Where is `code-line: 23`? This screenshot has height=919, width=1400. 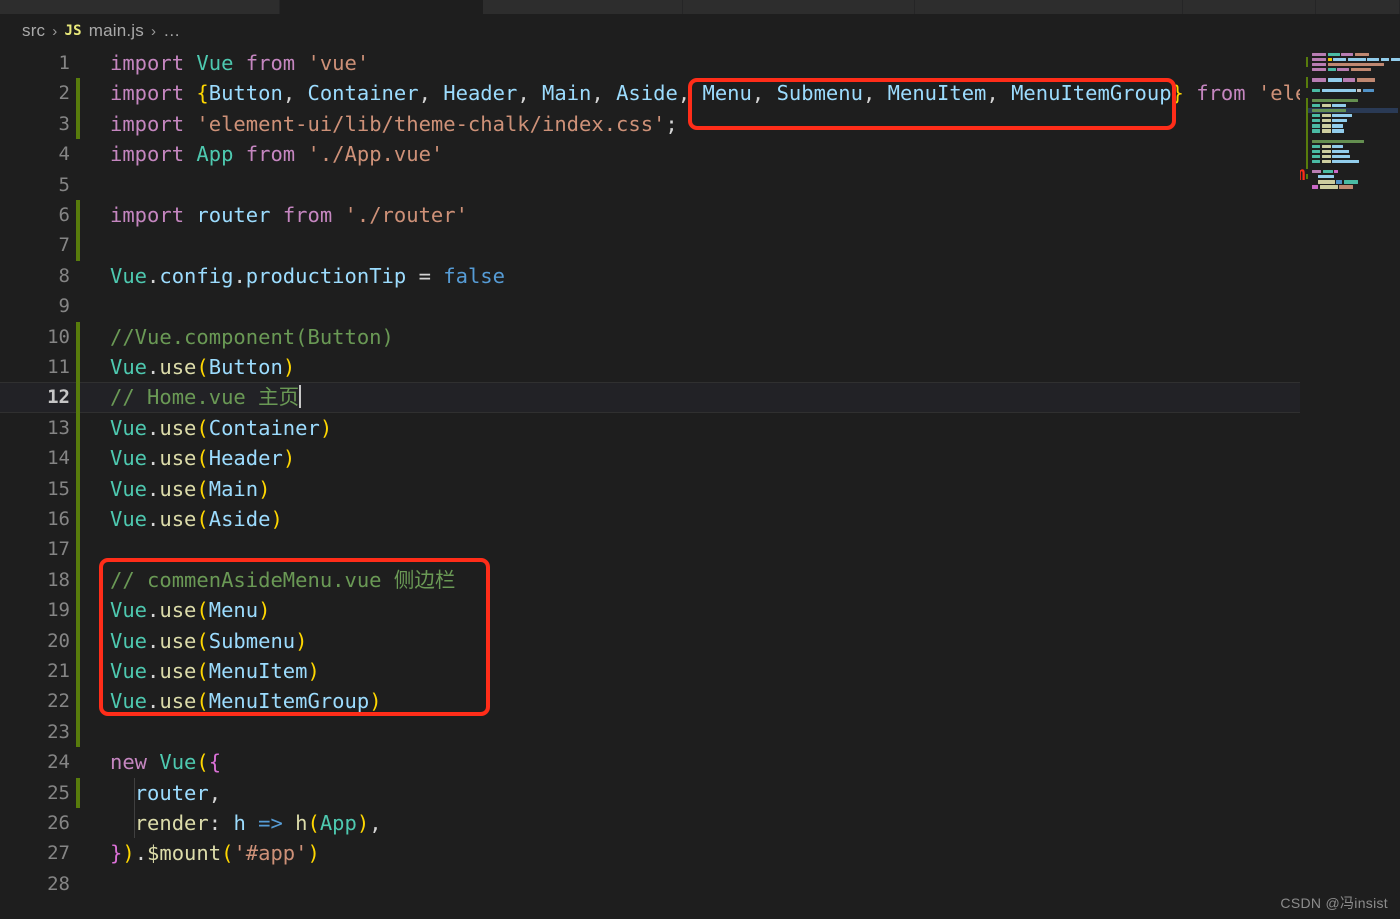 code-line: 23 is located at coordinates (700, 732).